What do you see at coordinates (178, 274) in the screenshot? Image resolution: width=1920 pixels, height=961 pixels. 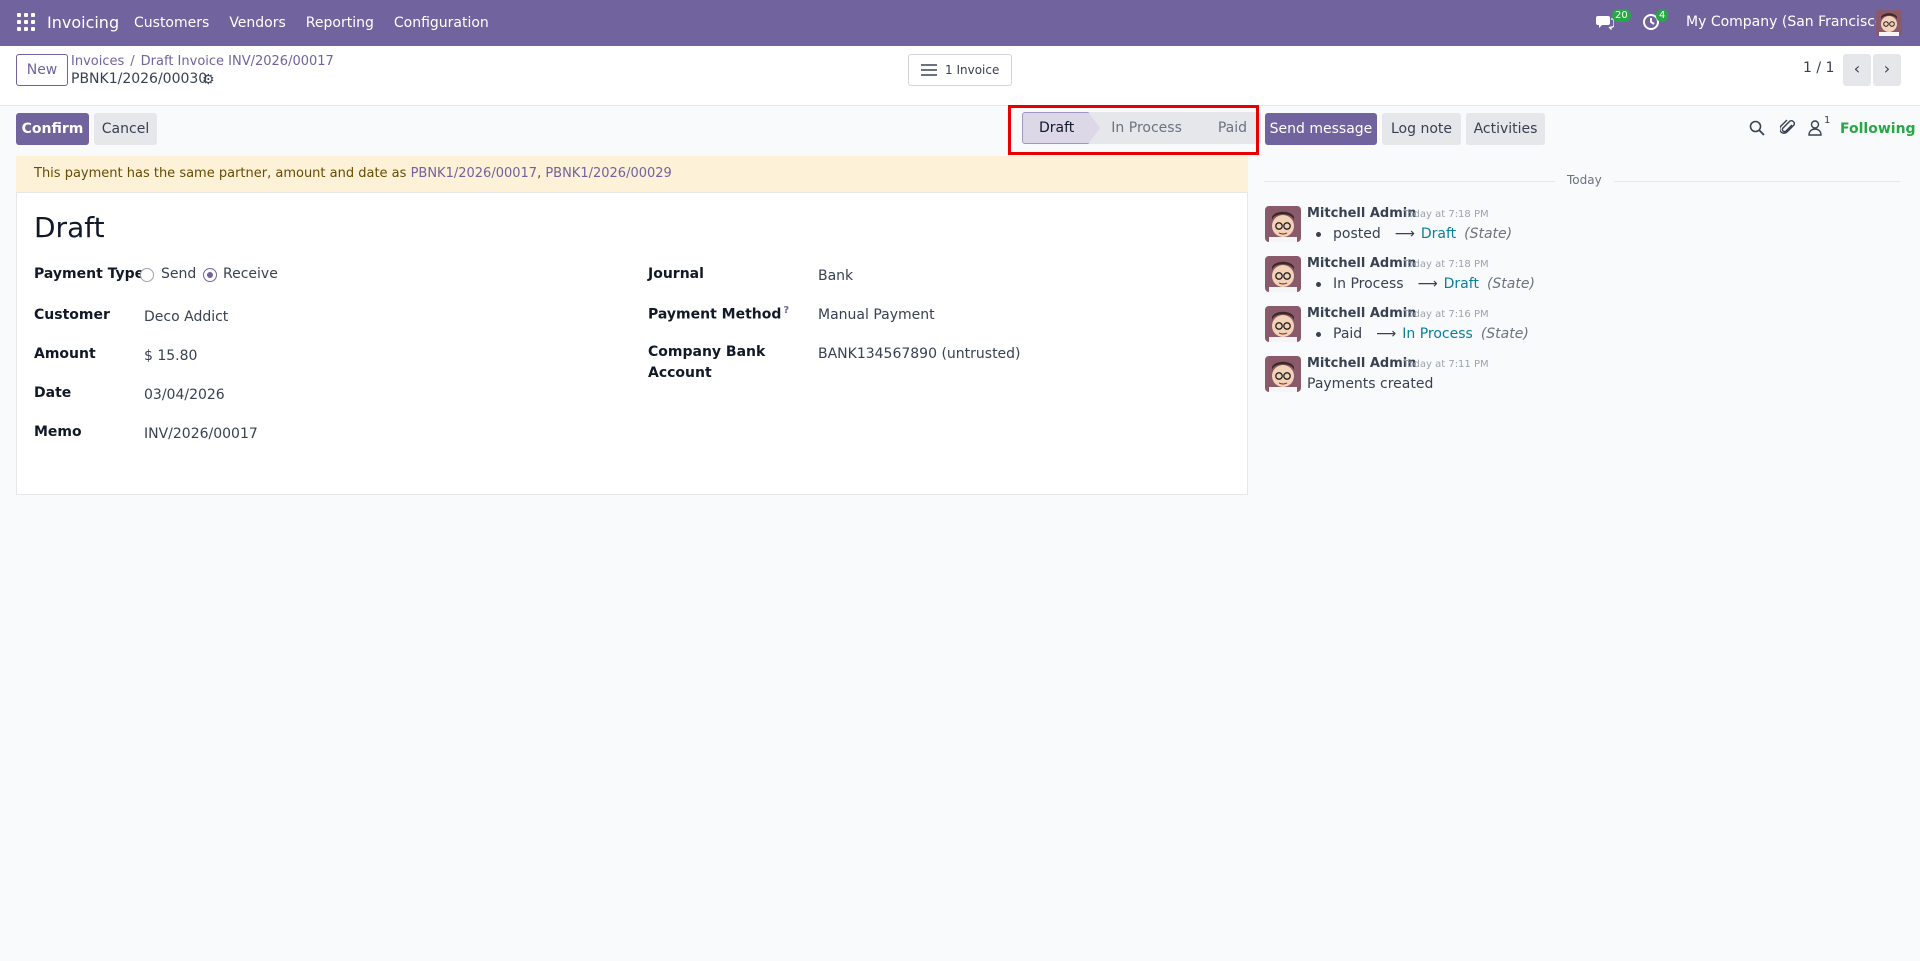 I see `send-radio-label: Send` at bounding box center [178, 274].